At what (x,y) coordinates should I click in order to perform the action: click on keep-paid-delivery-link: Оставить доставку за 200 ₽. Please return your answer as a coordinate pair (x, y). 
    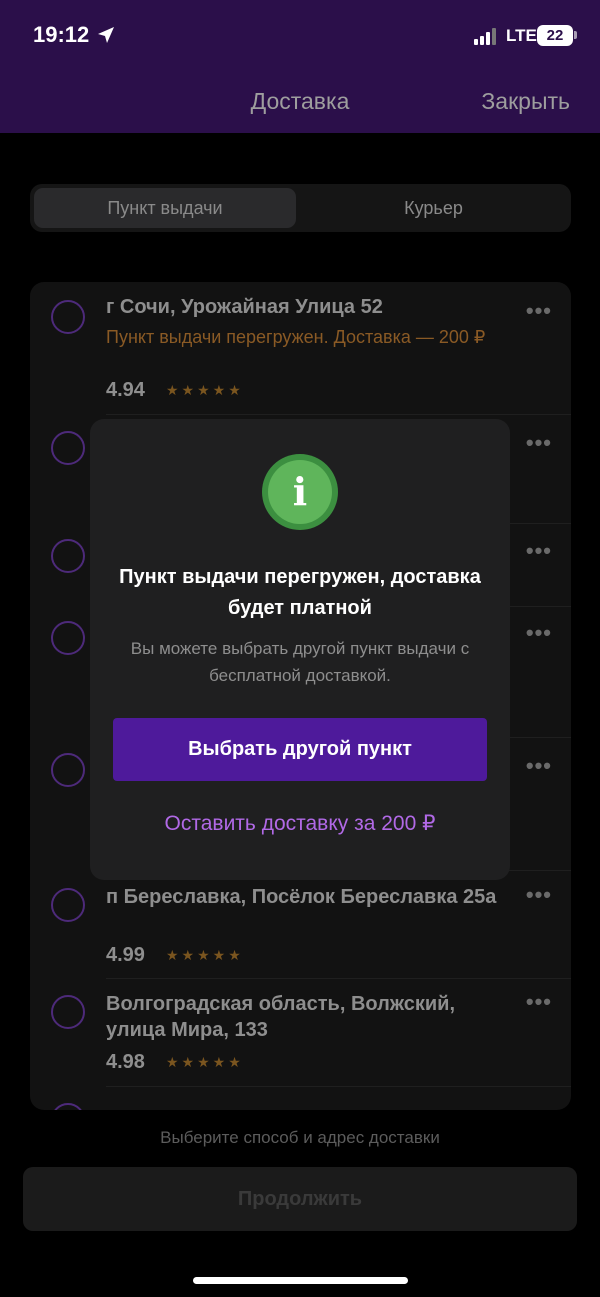
    Looking at the image, I should click on (300, 823).